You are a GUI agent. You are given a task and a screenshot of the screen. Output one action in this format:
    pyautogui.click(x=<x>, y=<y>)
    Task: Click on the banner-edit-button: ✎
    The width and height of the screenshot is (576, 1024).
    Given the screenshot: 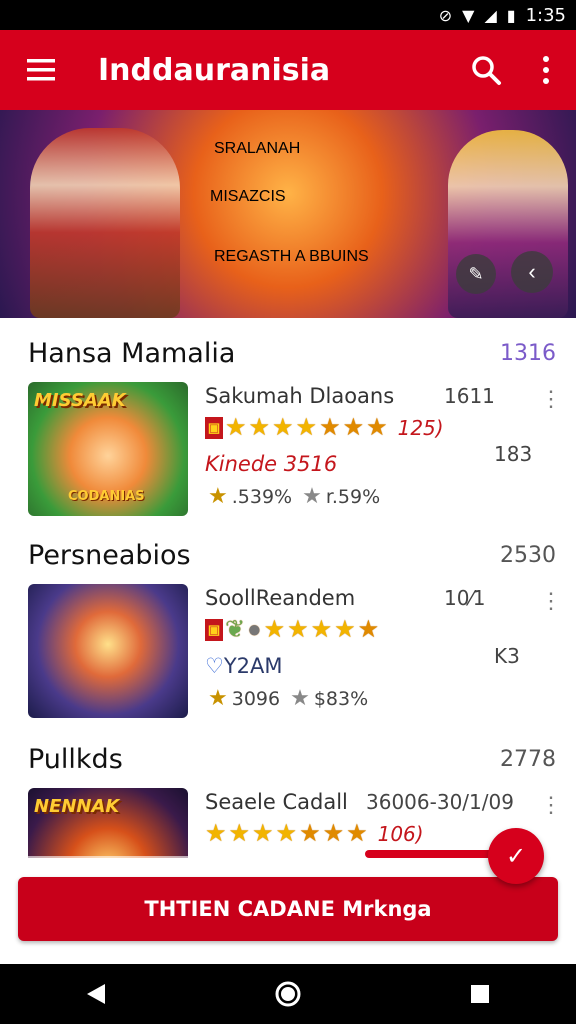 What is the action you would take?
    pyautogui.click(x=476, y=274)
    